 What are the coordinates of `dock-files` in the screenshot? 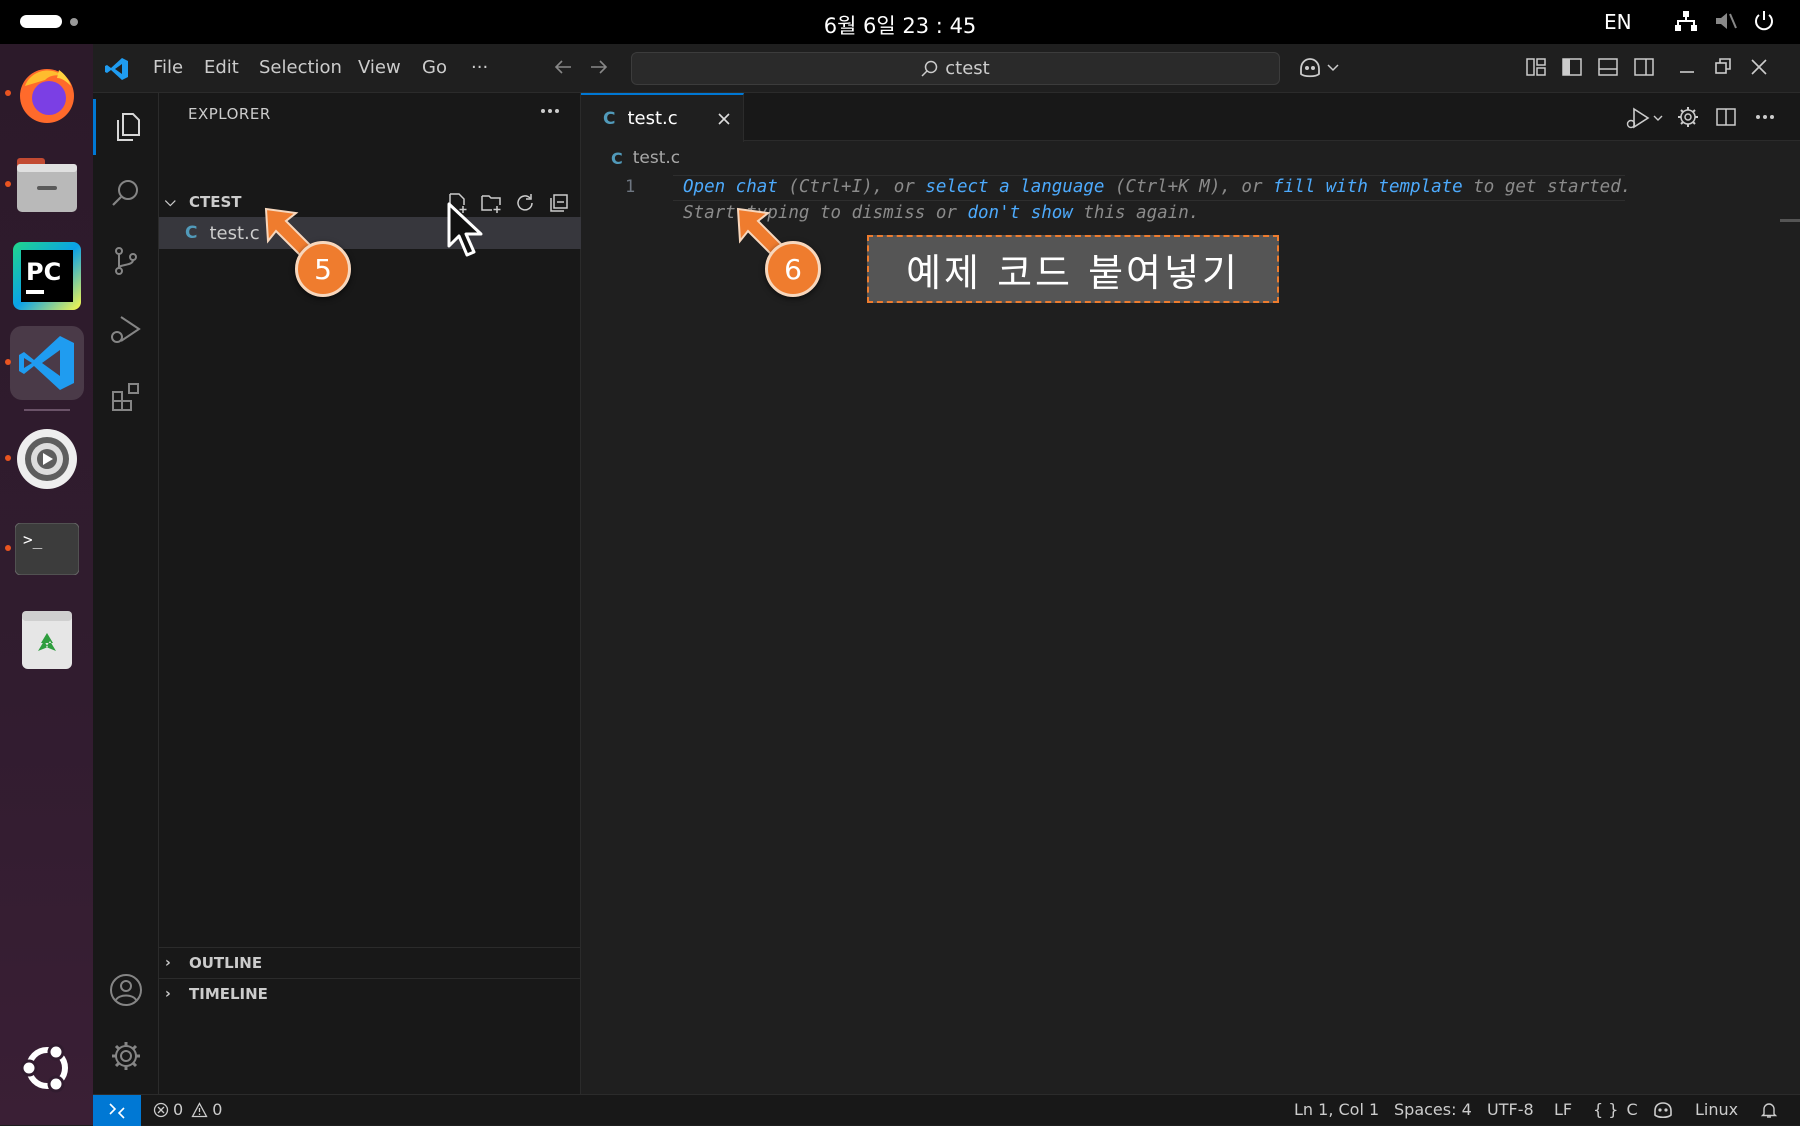 It's located at (44, 185).